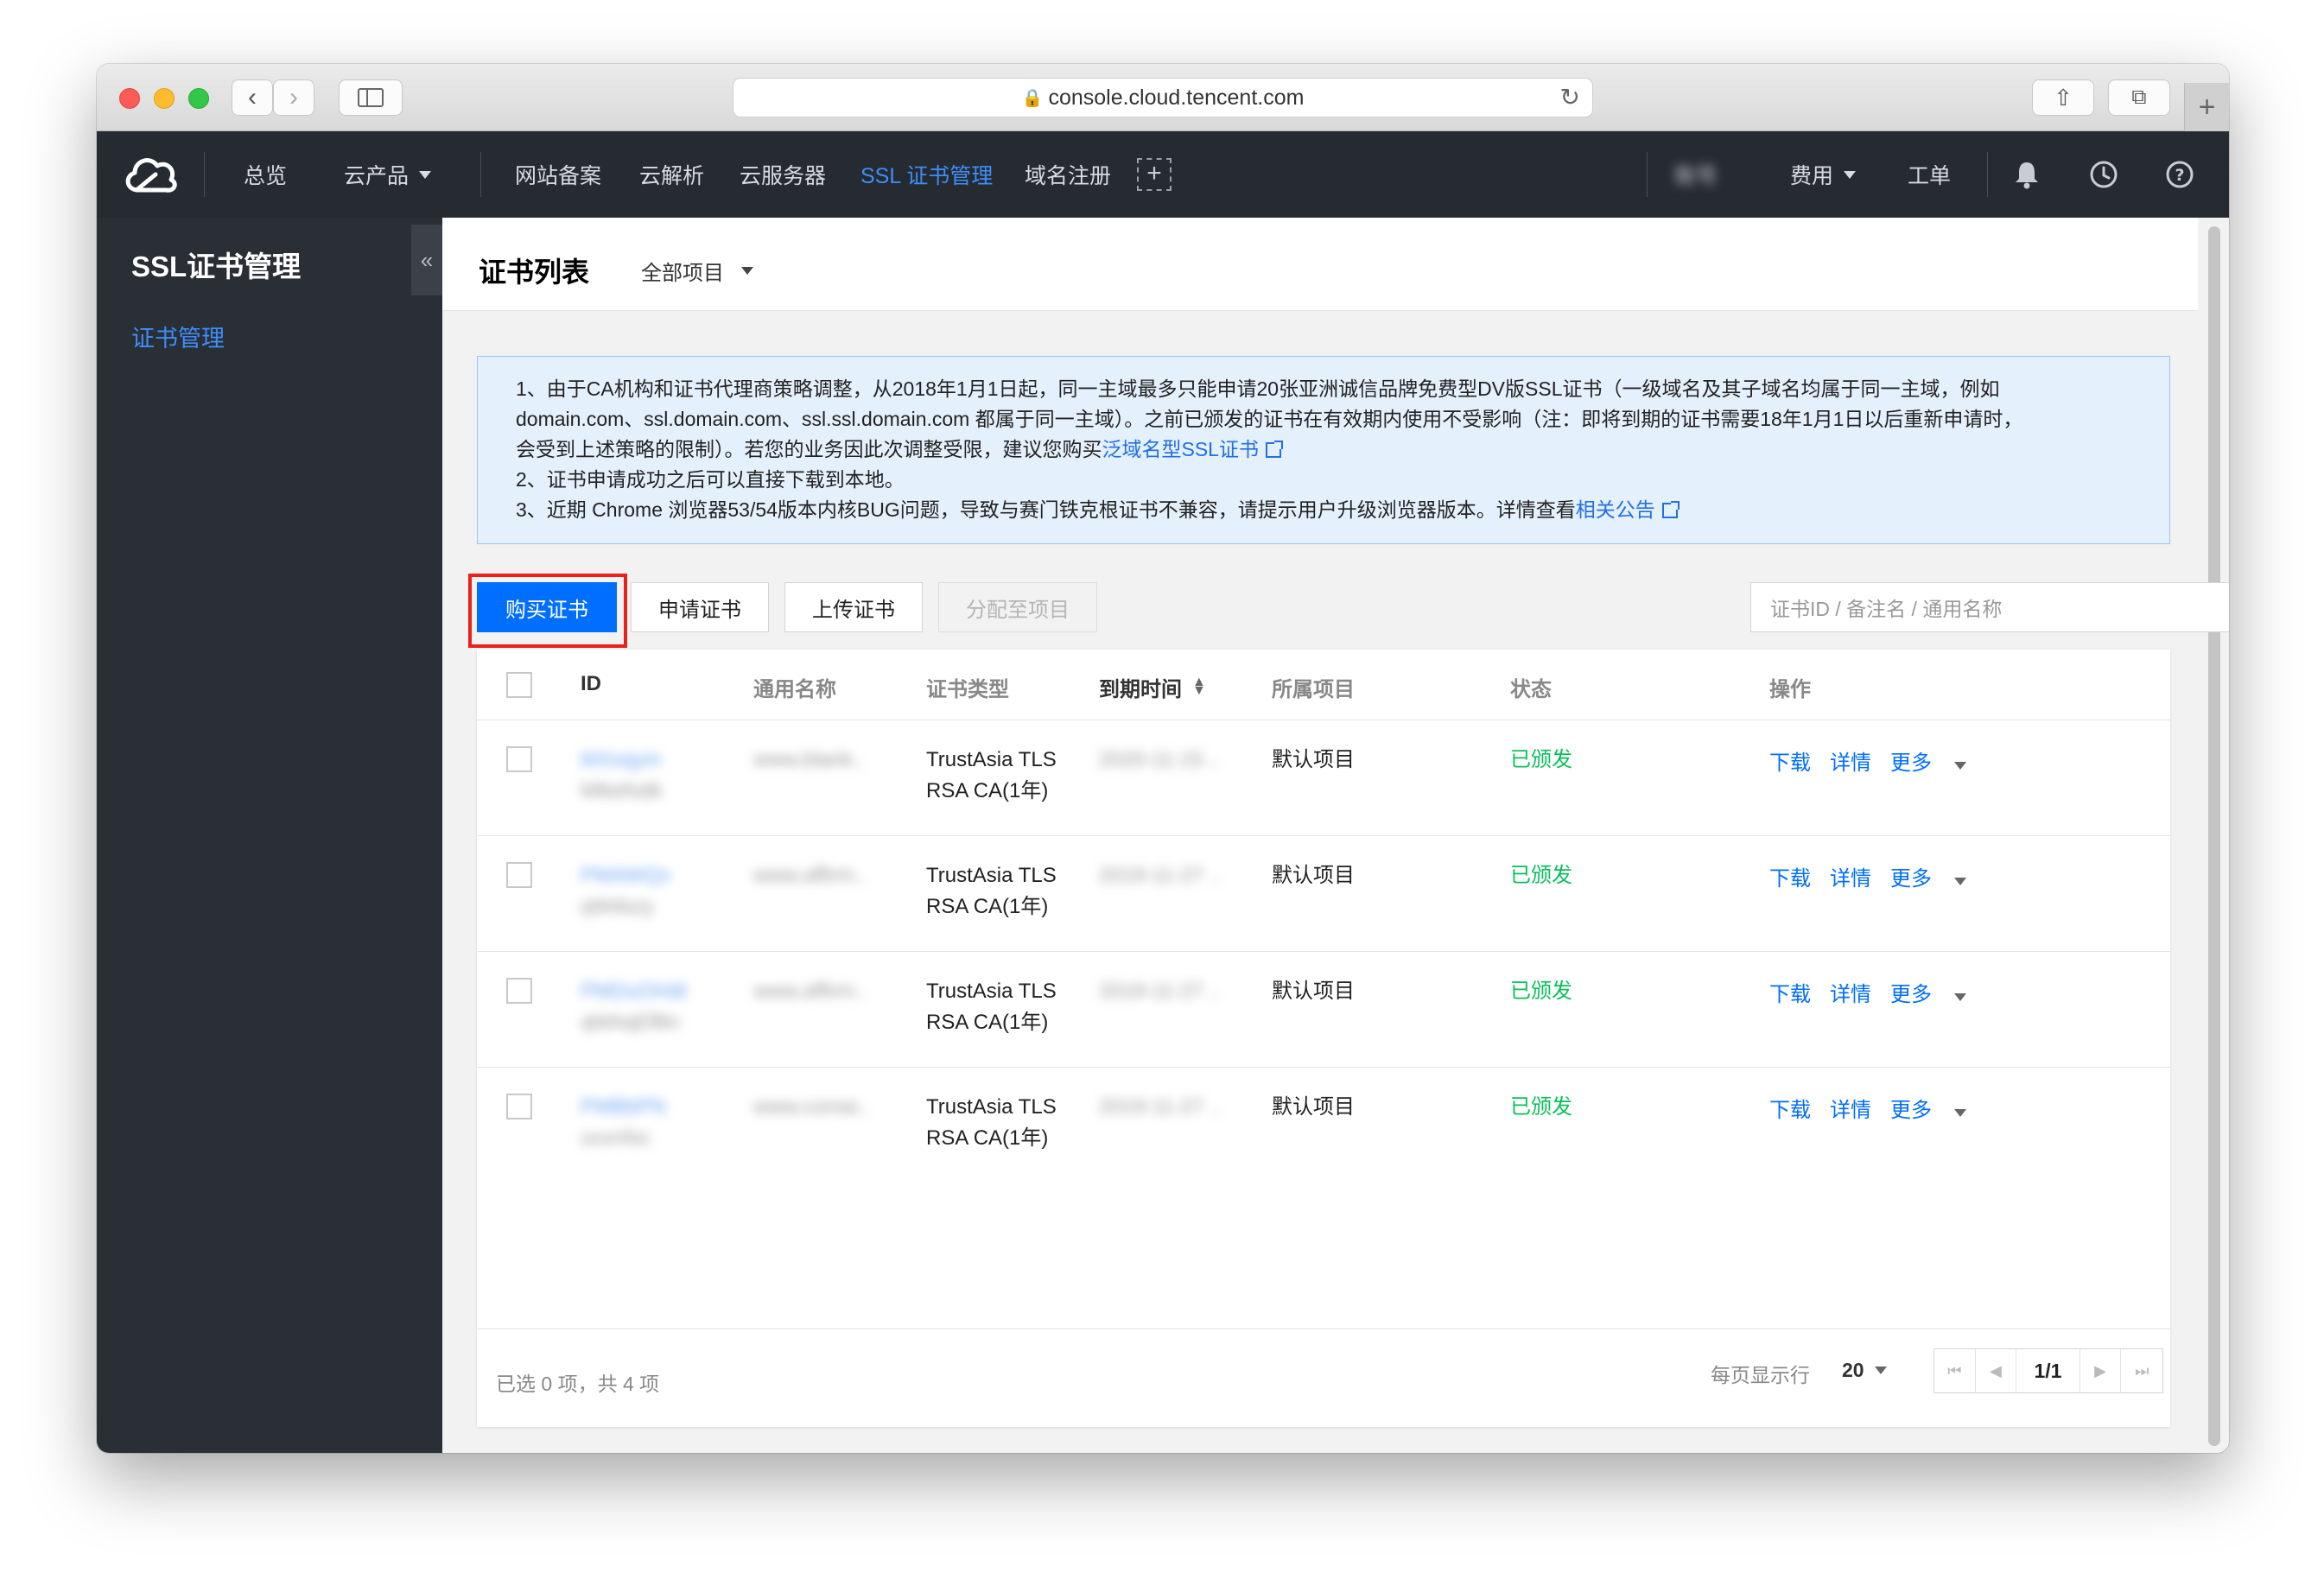 The width and height of the screenshot is (2324, 1579). I want to click on share-button: ⇧, so click(2063, 97).